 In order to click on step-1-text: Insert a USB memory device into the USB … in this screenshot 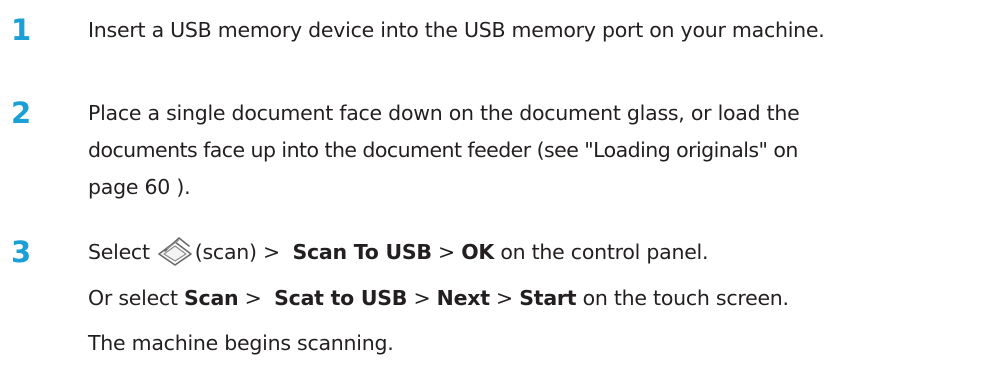, I will do `click(456, 30)`.